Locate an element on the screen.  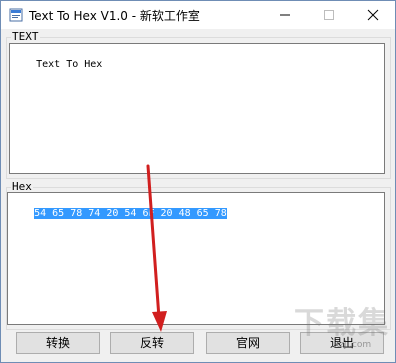
maximize-button is located at coordinates (329, 15).